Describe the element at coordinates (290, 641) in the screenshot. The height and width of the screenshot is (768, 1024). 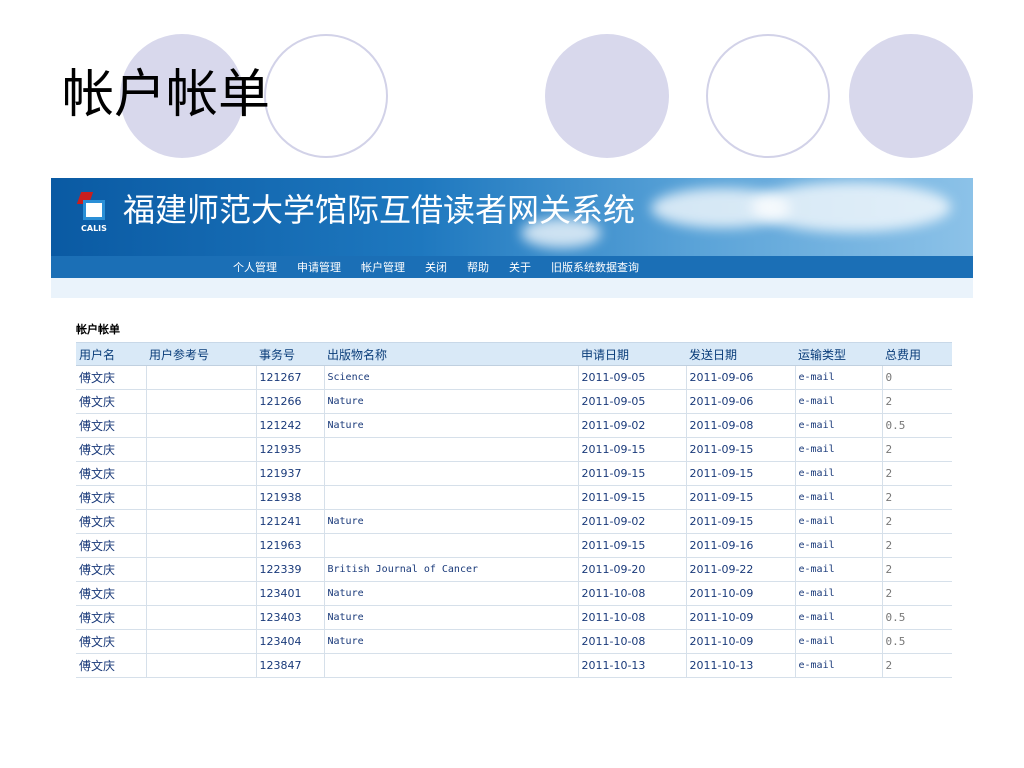
I see `cell-transaction: 123404` at that location.